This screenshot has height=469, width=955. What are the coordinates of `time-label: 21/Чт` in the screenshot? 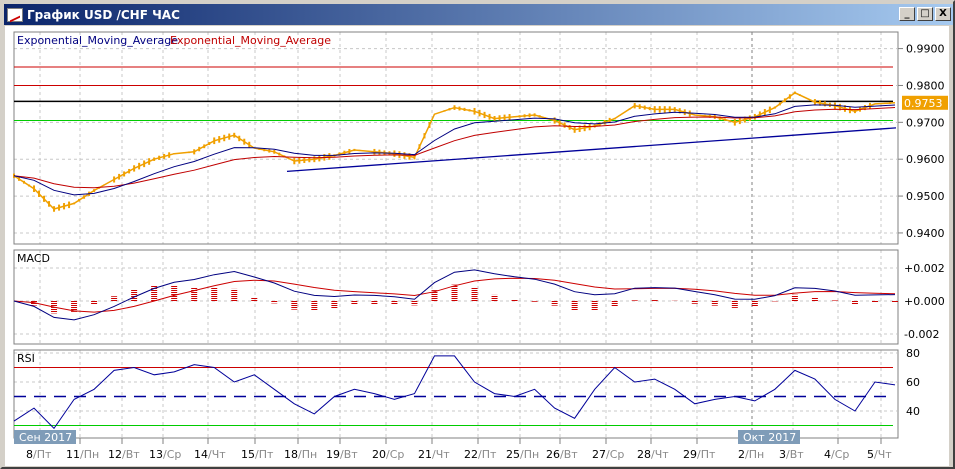 It's located at (434, 454).